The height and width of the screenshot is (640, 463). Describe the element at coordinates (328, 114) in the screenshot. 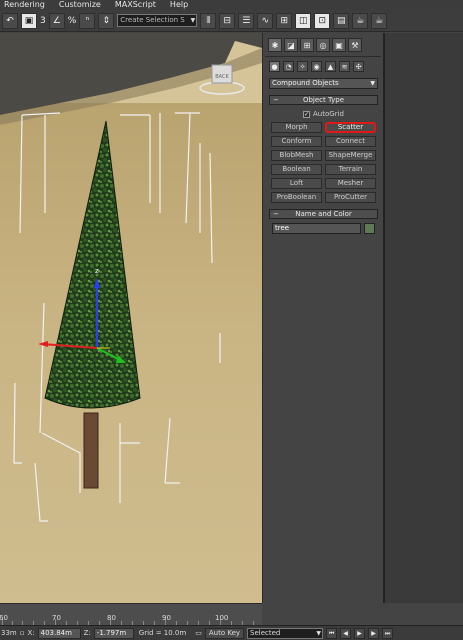

I see `autogrid-label: AutoGrid` at that location.